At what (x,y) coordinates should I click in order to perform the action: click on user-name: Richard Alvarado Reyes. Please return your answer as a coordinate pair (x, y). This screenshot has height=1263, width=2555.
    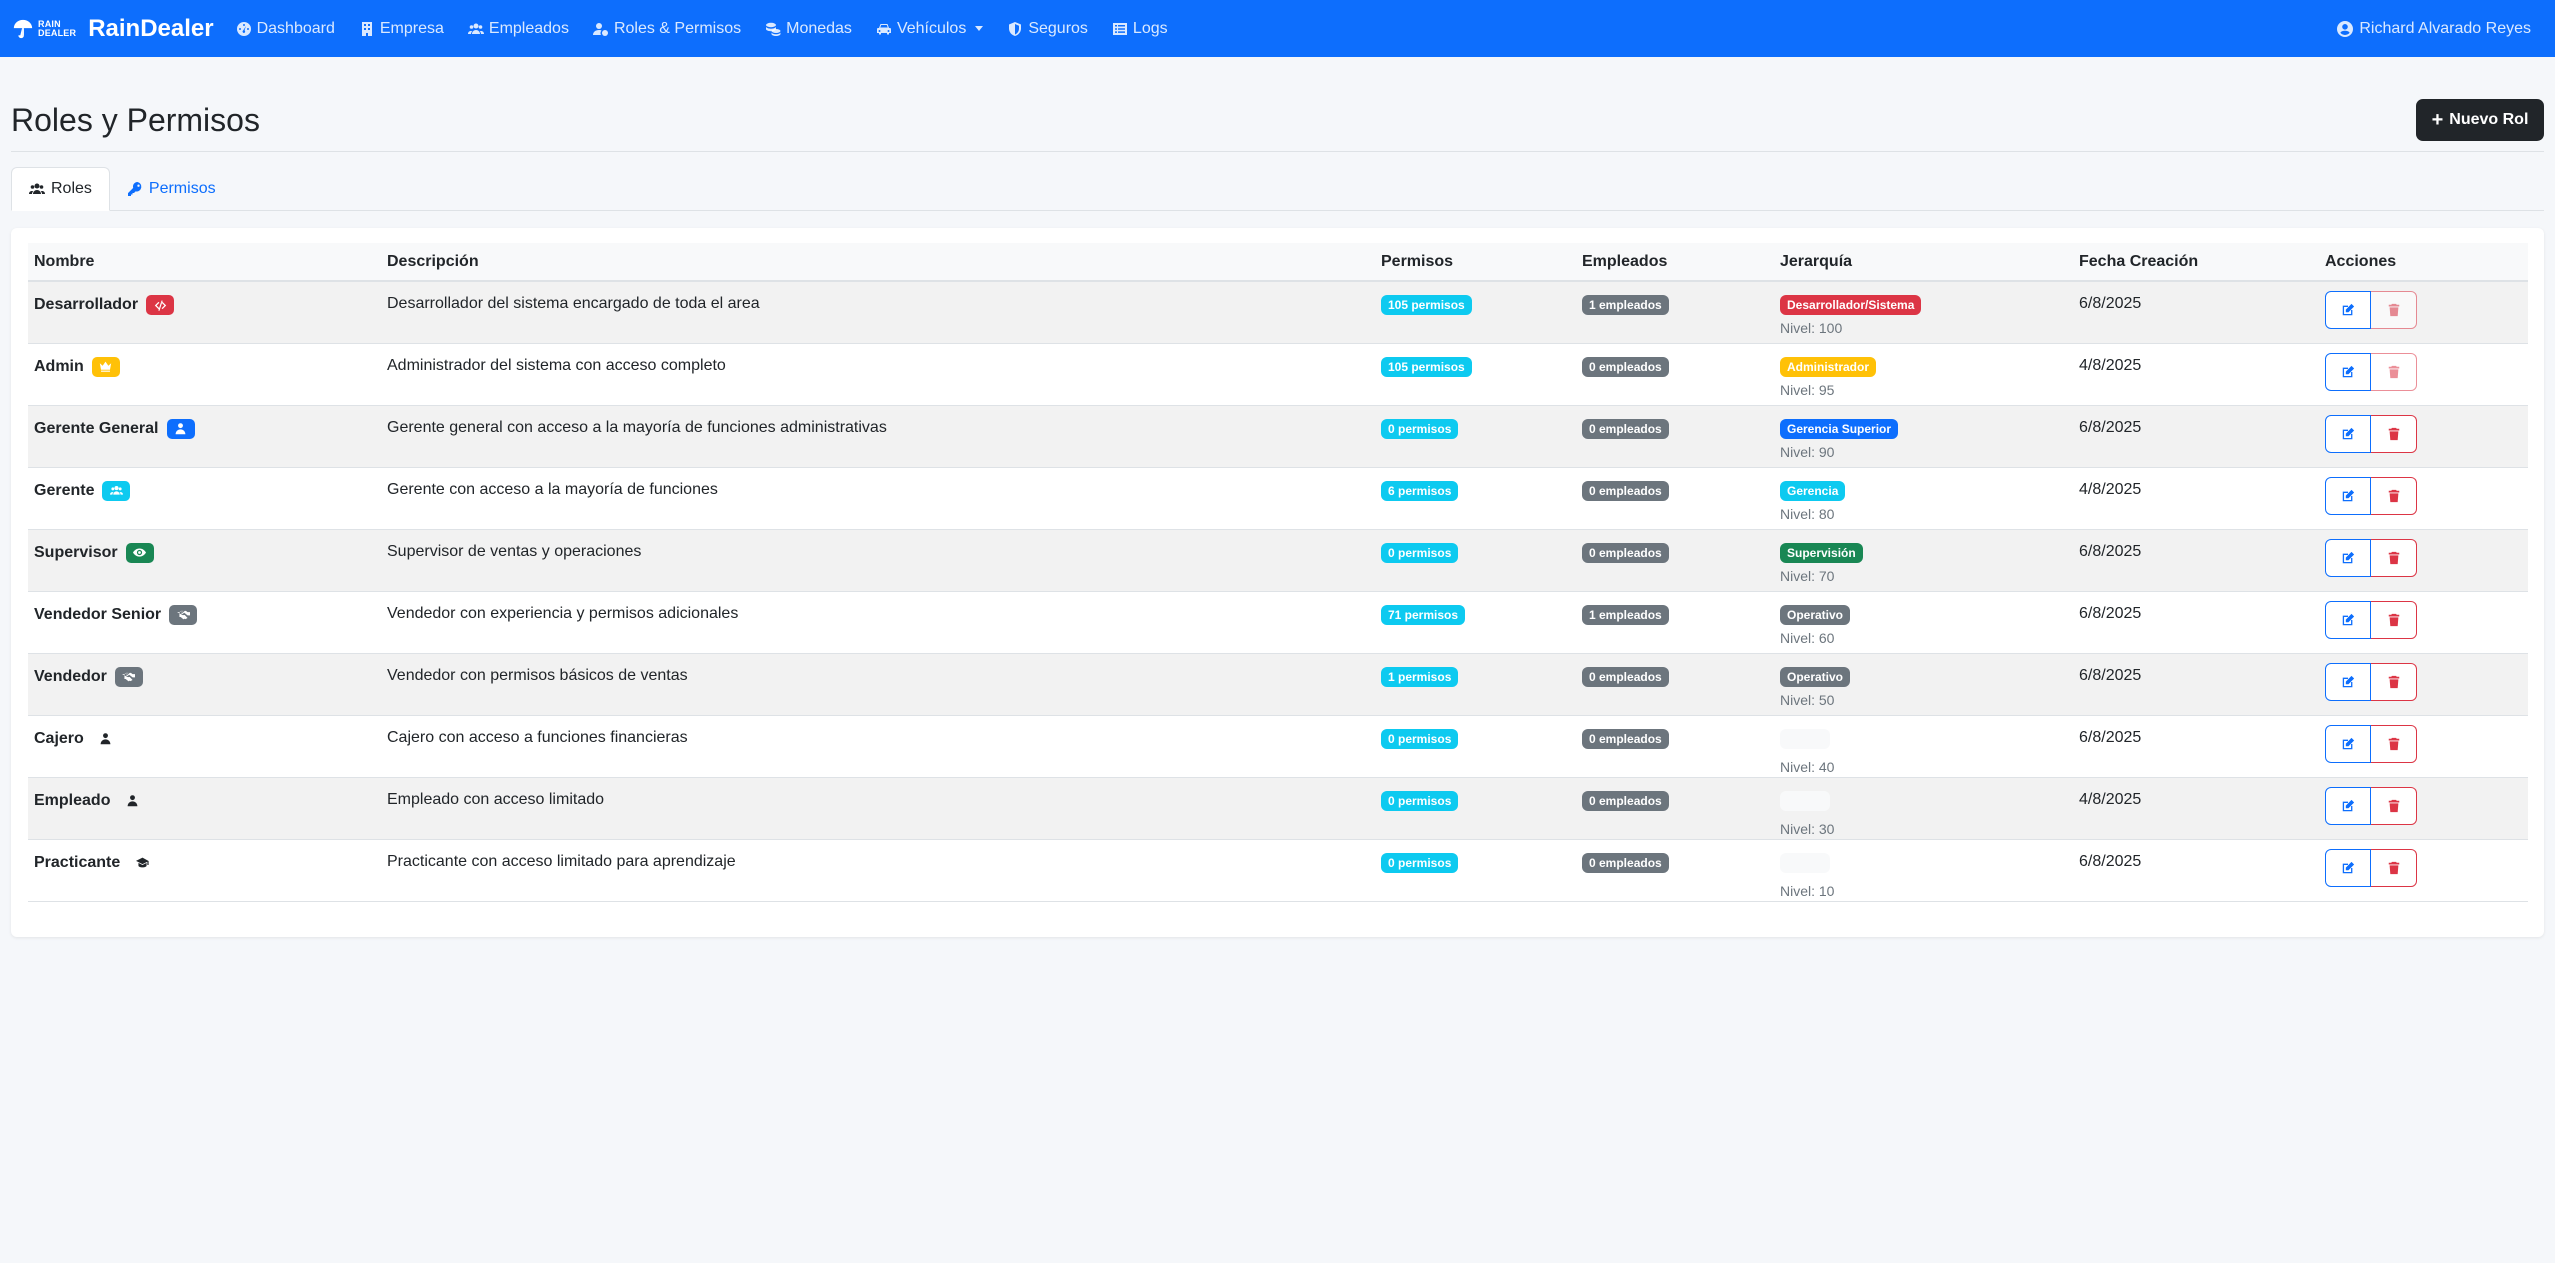
    Looking at the image, I should click on (2445, 28).